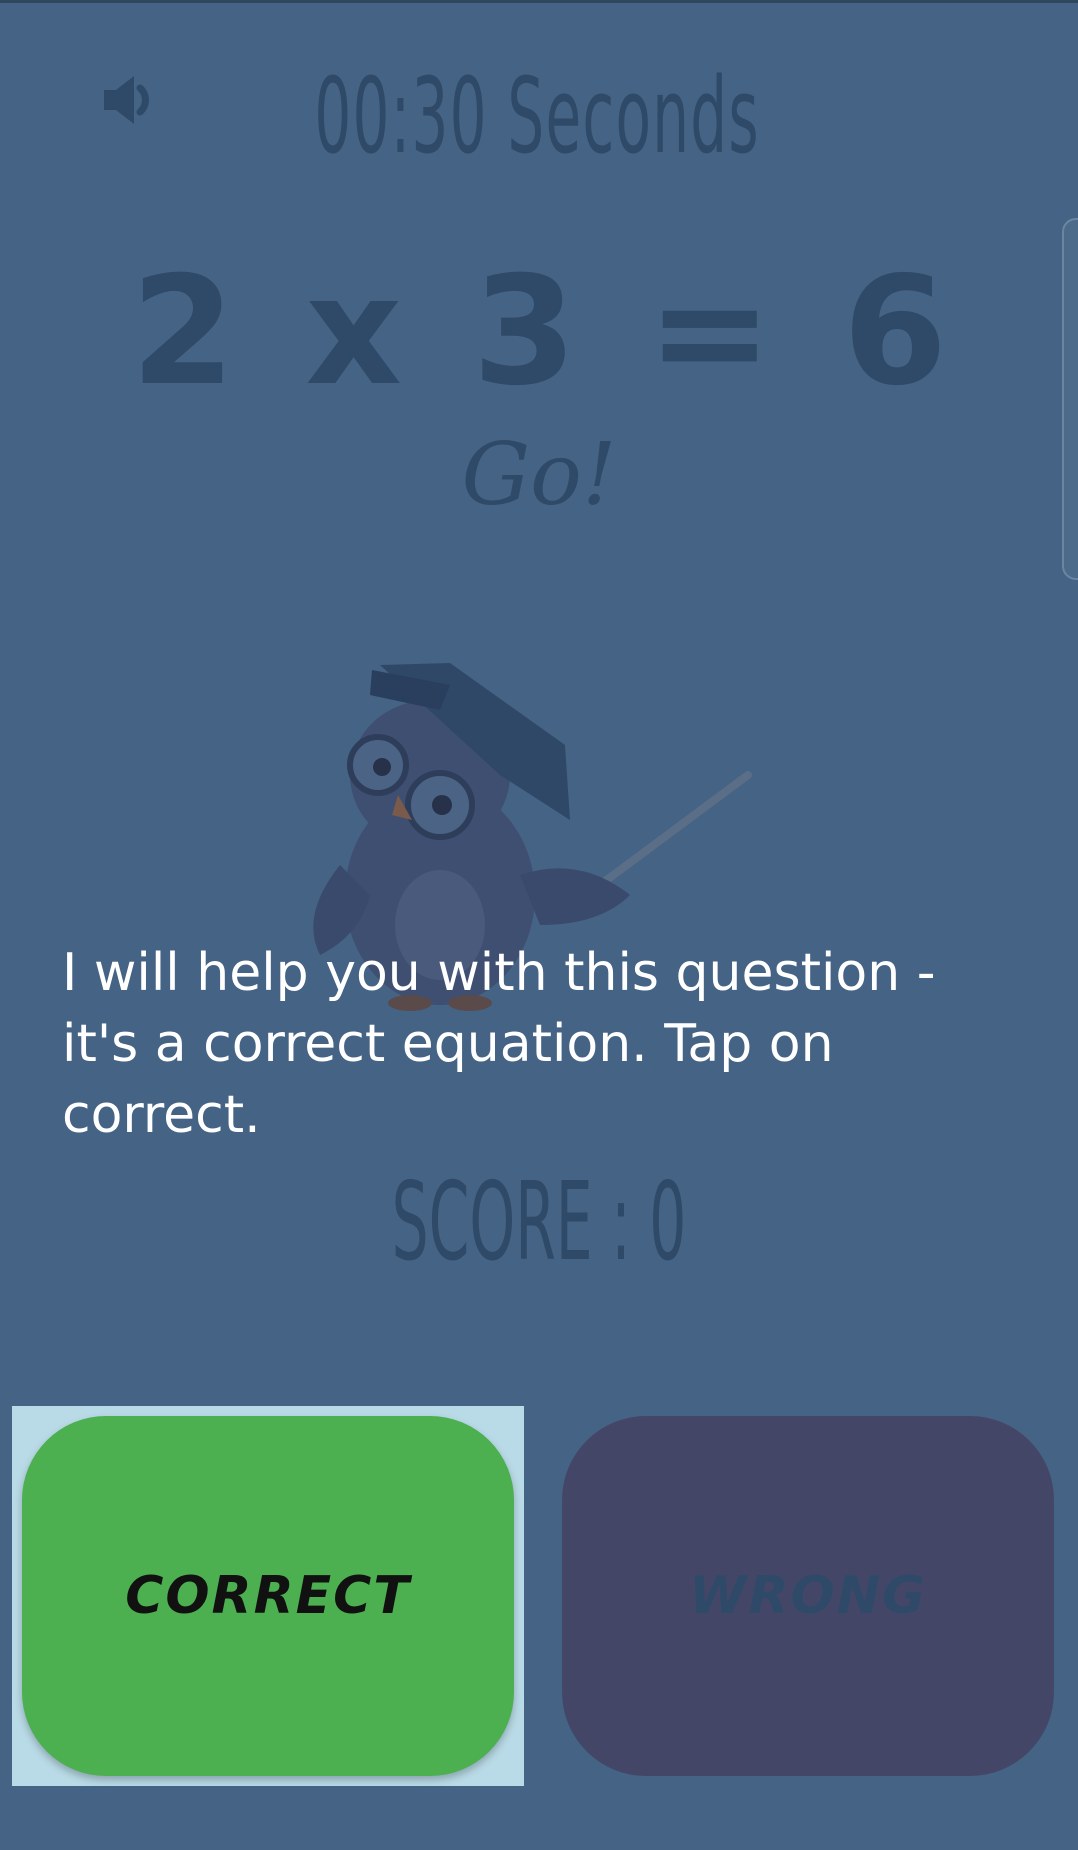  What do you see at coordinates (537, 116) in the screenshot?
I see `timer-text: 00:30 Seconds` at bounding box center [537, 116].